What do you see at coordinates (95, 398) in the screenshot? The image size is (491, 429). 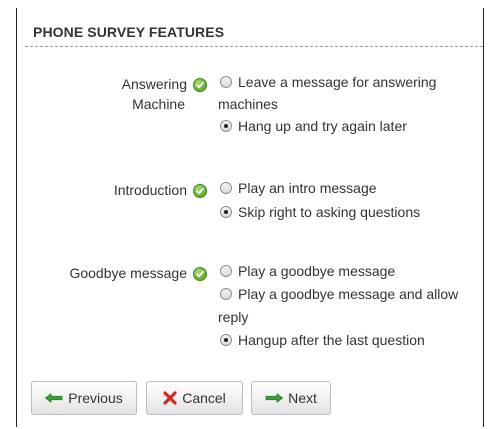 I see `previous-button-label: Previous` at bounding box center [95, 398].